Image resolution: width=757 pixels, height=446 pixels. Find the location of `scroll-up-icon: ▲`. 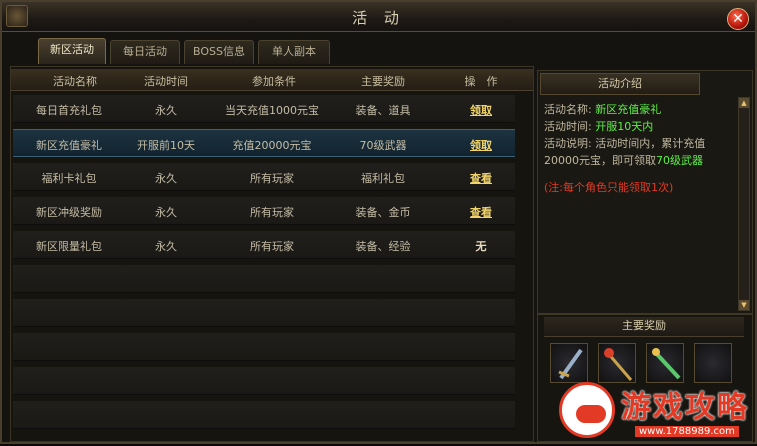

scroll-up-icon: ▲ is located at coordinates (744, 103).